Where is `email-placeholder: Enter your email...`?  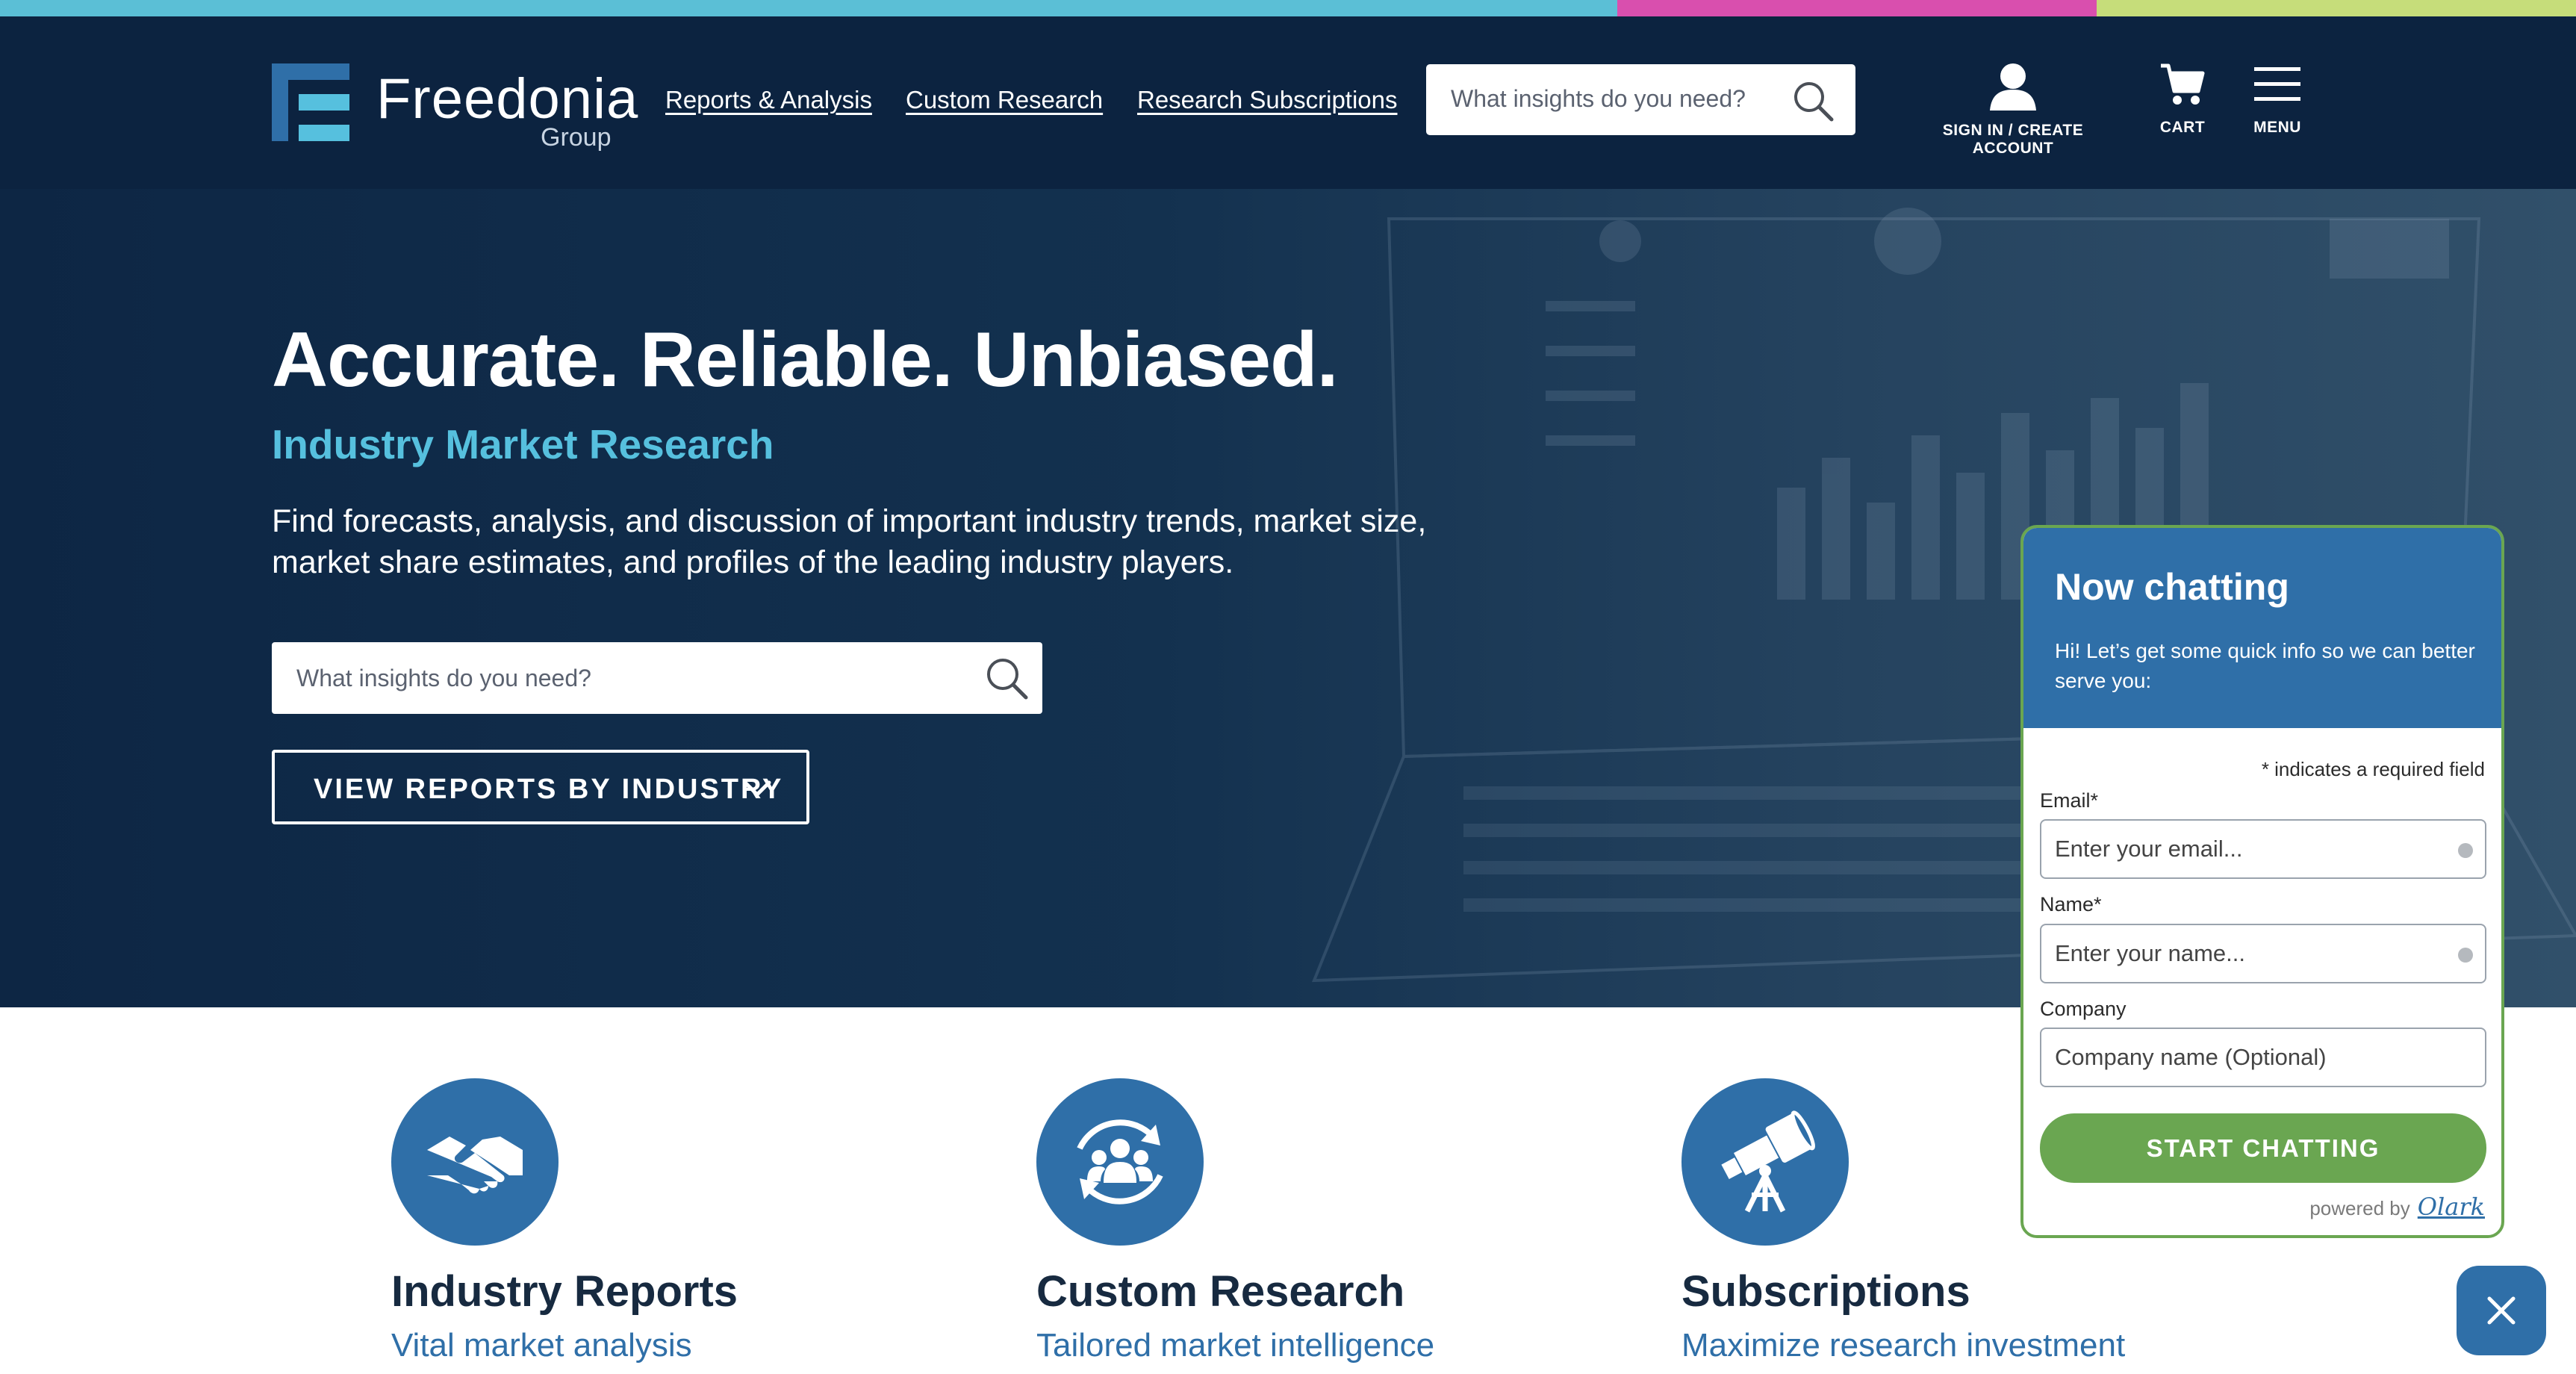 email-placeholder: Enter your email... is located at coordinates (2149, 849).